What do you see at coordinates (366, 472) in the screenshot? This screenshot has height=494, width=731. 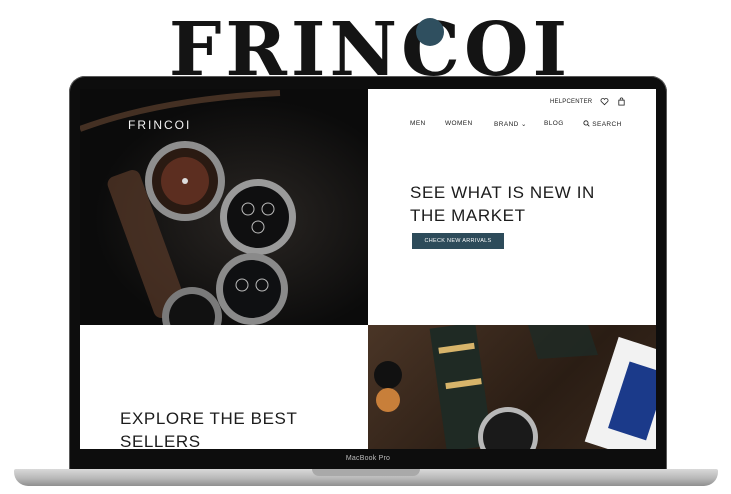 I see `laptop-notch` at bounding box center [366, 472].